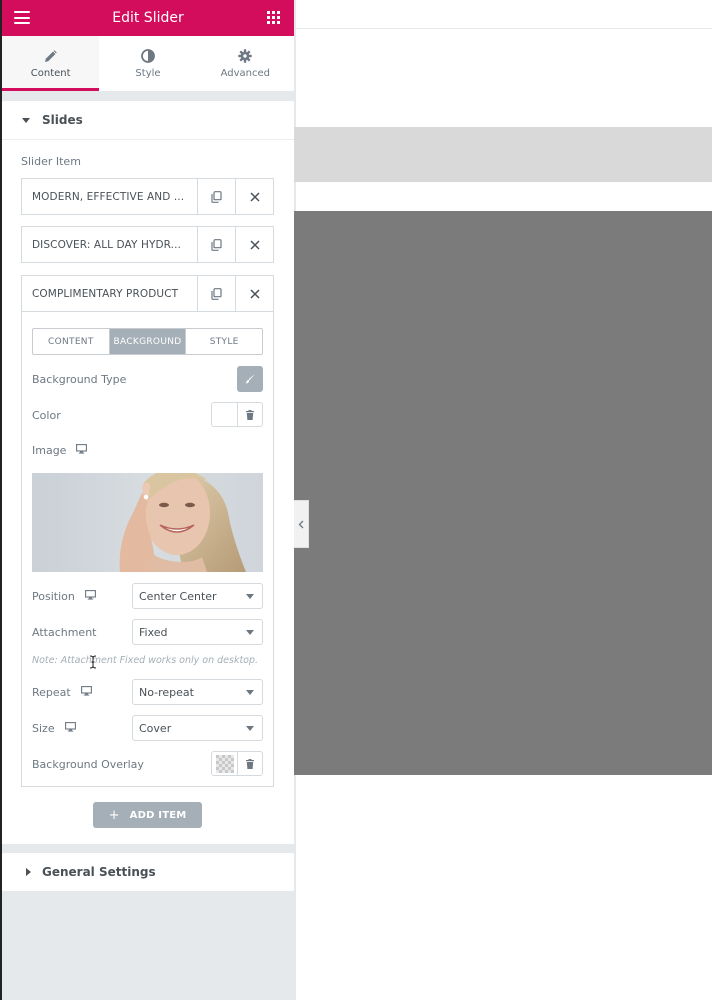  Describe the element at coordinates (114, 815) in the screenshot. I see `plus-icon: +` at that location.